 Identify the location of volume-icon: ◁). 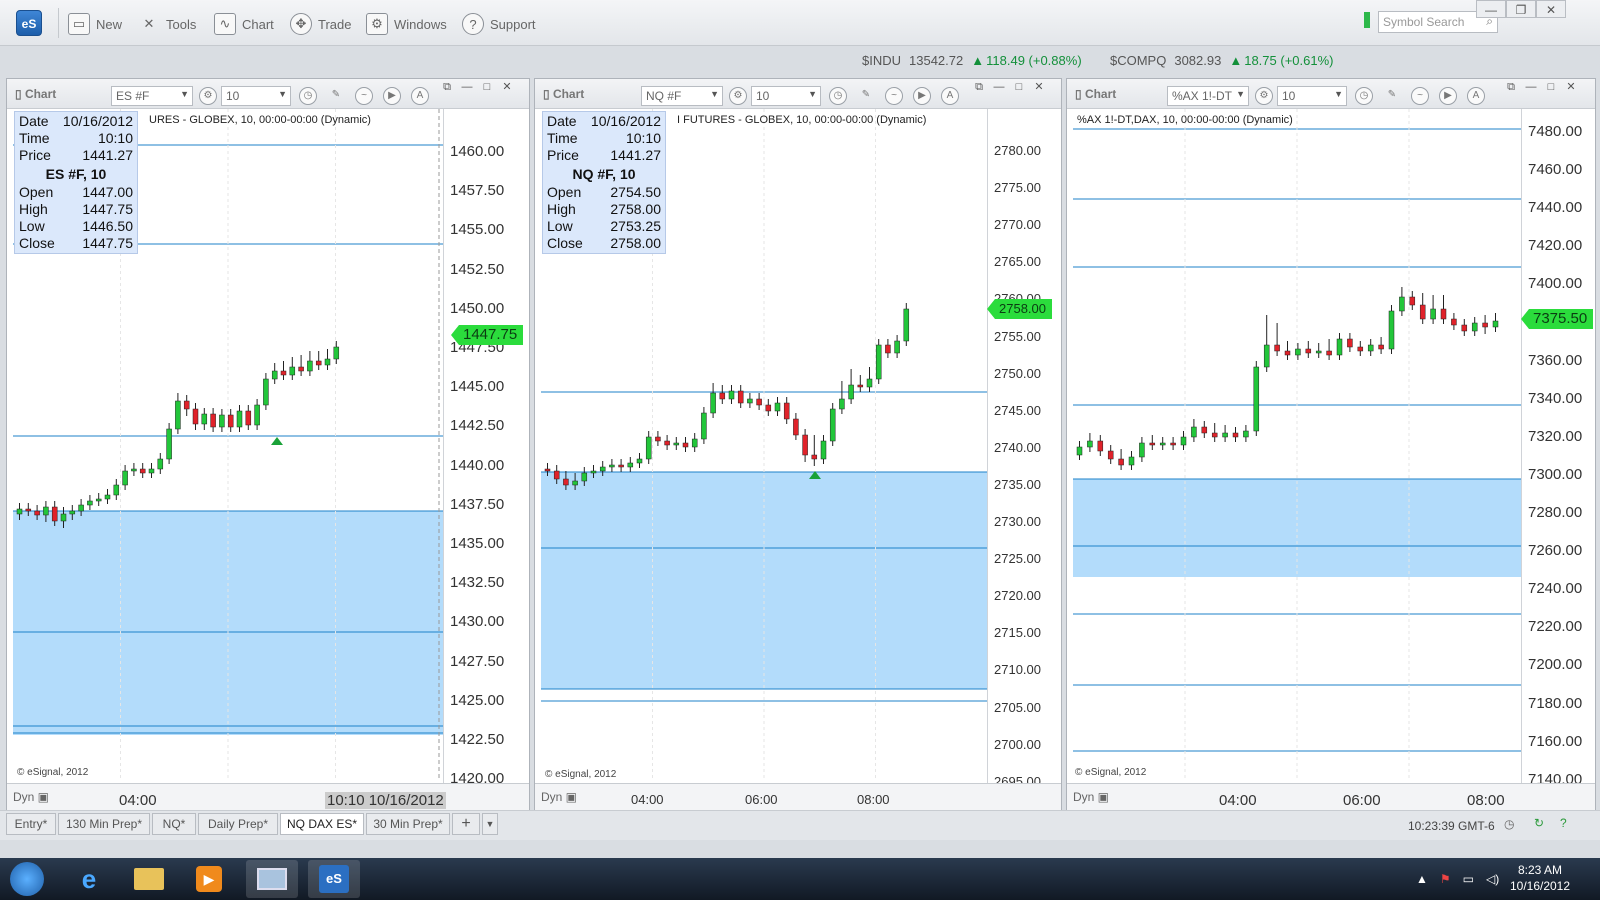
(1492, 879).